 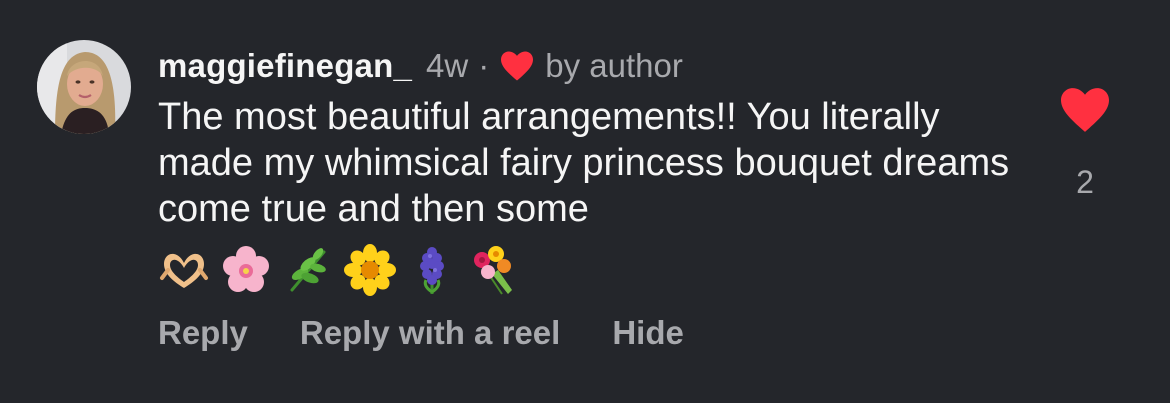 I want to click on herb-emoji, so click(x=308, y=270).